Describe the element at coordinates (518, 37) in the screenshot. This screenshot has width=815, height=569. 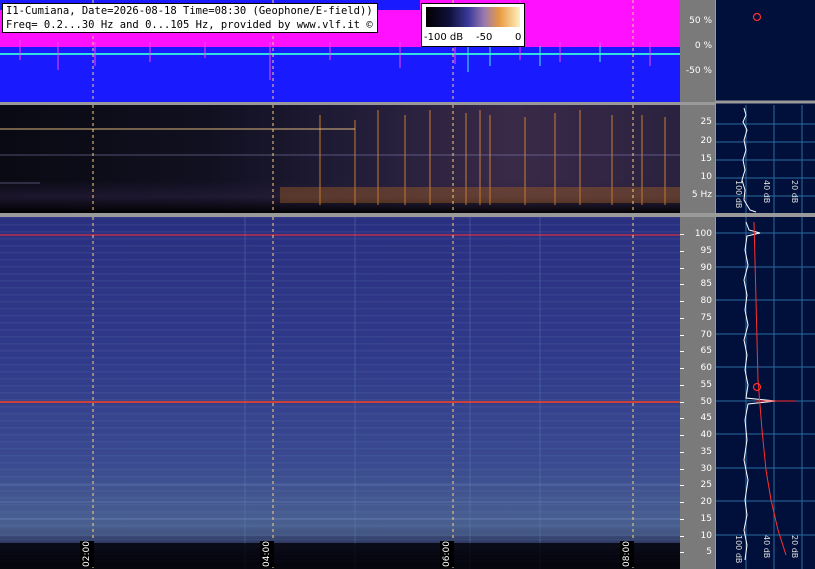
I see `colorbar-max-label: 0` at that location.